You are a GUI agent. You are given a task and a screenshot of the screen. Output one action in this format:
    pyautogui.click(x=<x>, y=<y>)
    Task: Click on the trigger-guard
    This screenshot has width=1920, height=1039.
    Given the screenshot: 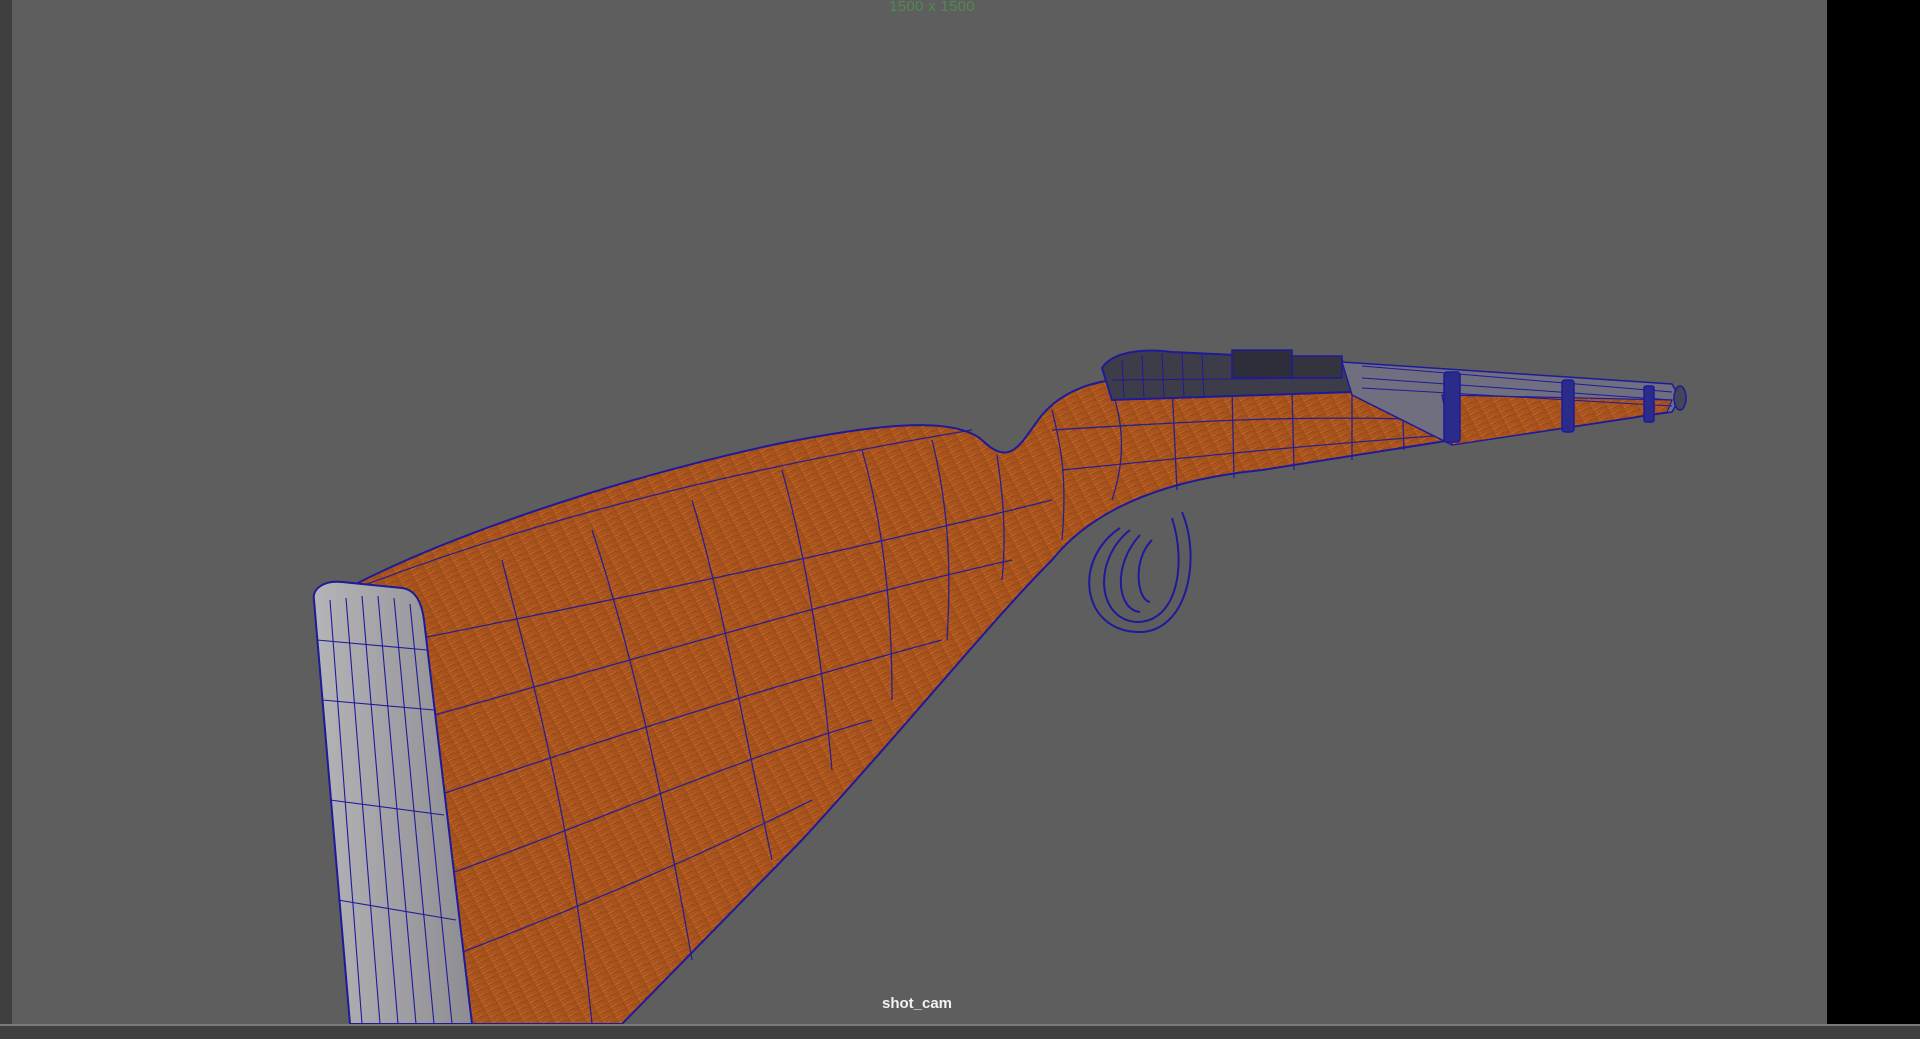 What is the action you would take?
    pyautogui.click(x=1140, y=572)
    